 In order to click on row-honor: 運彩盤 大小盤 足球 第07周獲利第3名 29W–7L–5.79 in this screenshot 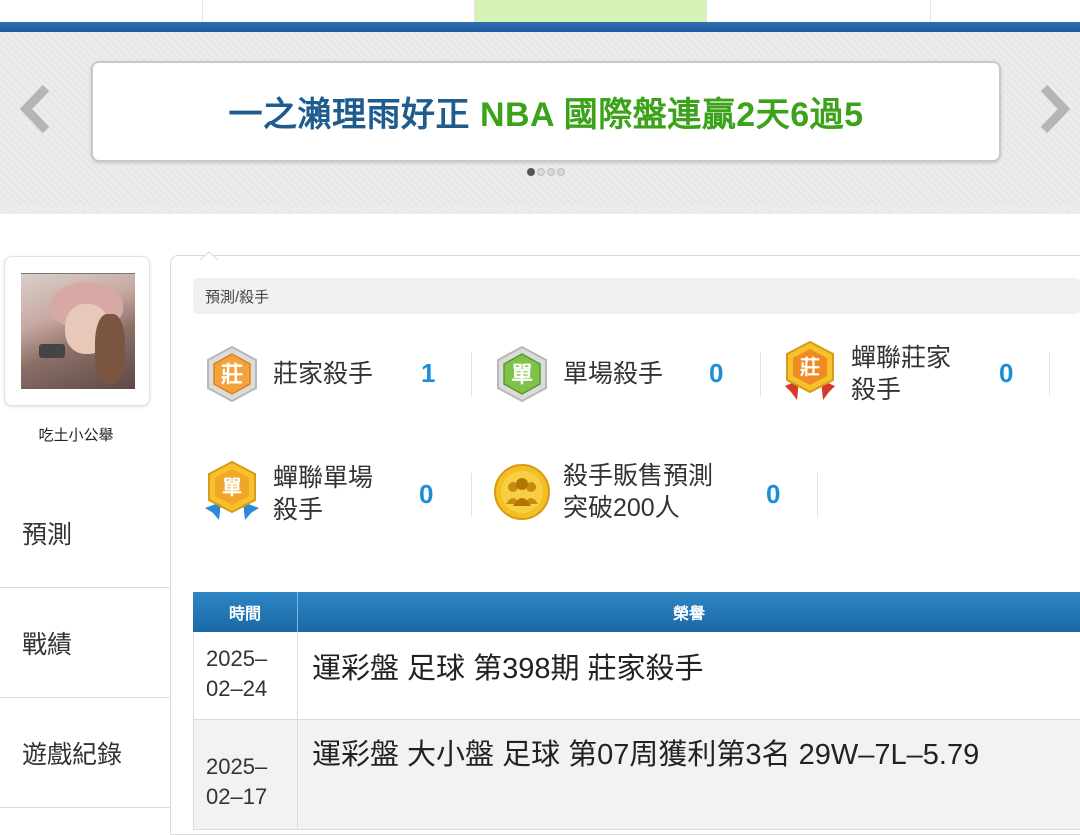, I will do `click(646, 755)`.